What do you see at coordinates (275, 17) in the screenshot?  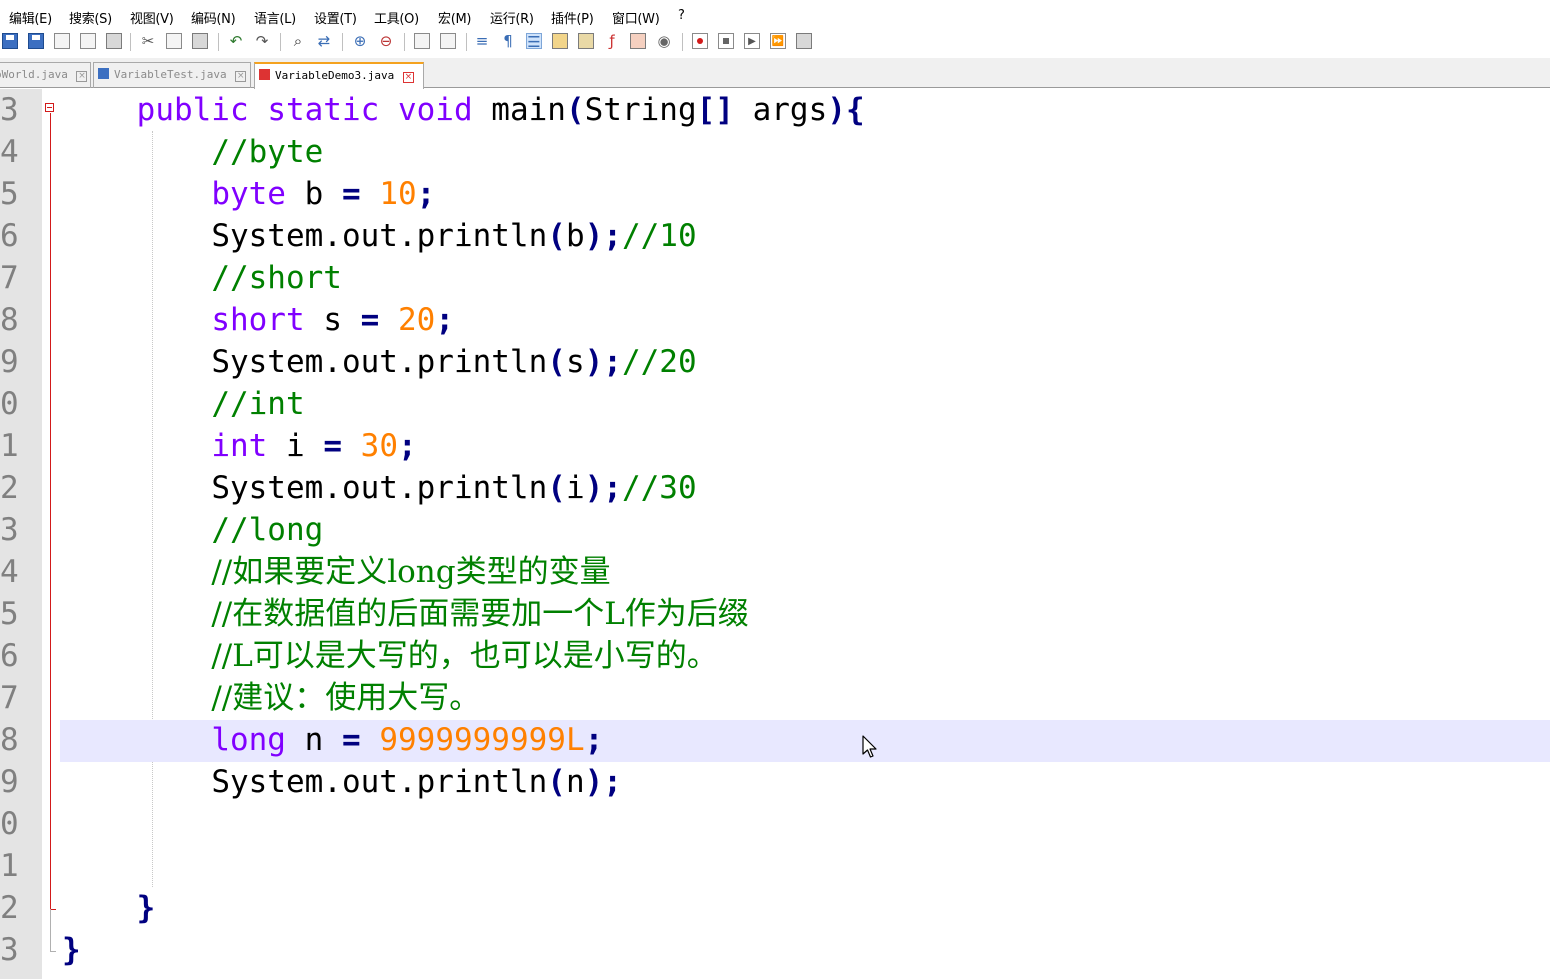 I see `menu-language: 语言(L)` at bounding box center [275, 17].